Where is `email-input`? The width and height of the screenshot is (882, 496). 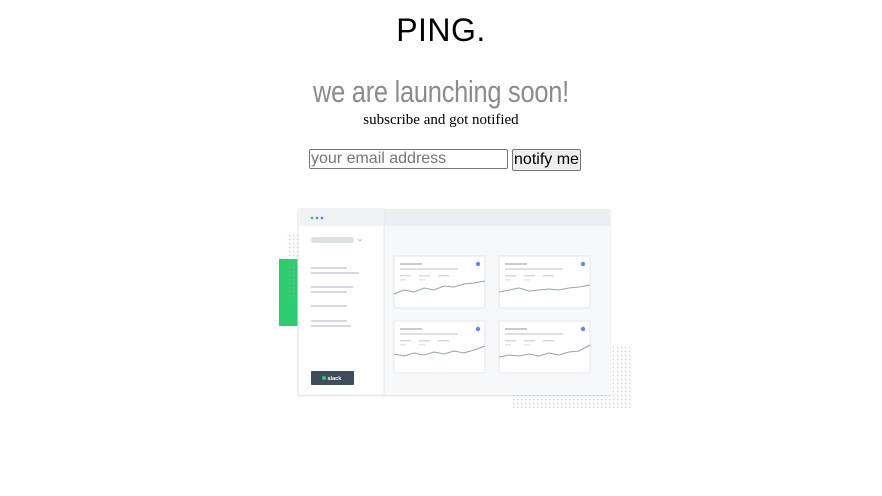
email-input is located at coordinates (408, 159).